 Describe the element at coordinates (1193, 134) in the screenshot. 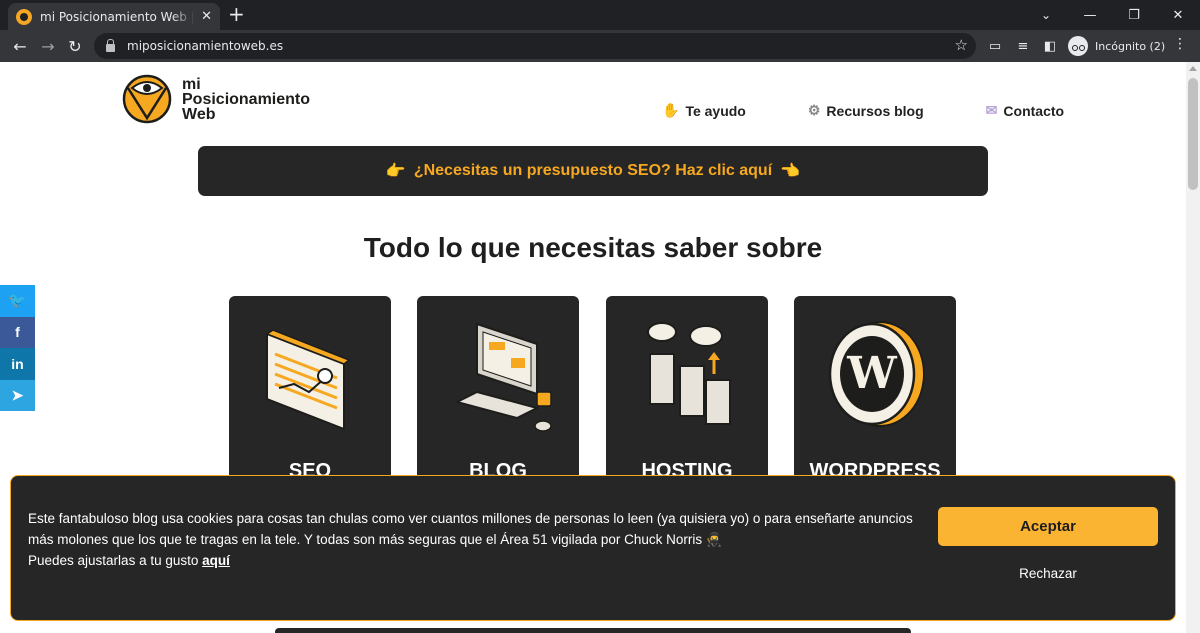

I see `scrollbar-thumb` at that location.